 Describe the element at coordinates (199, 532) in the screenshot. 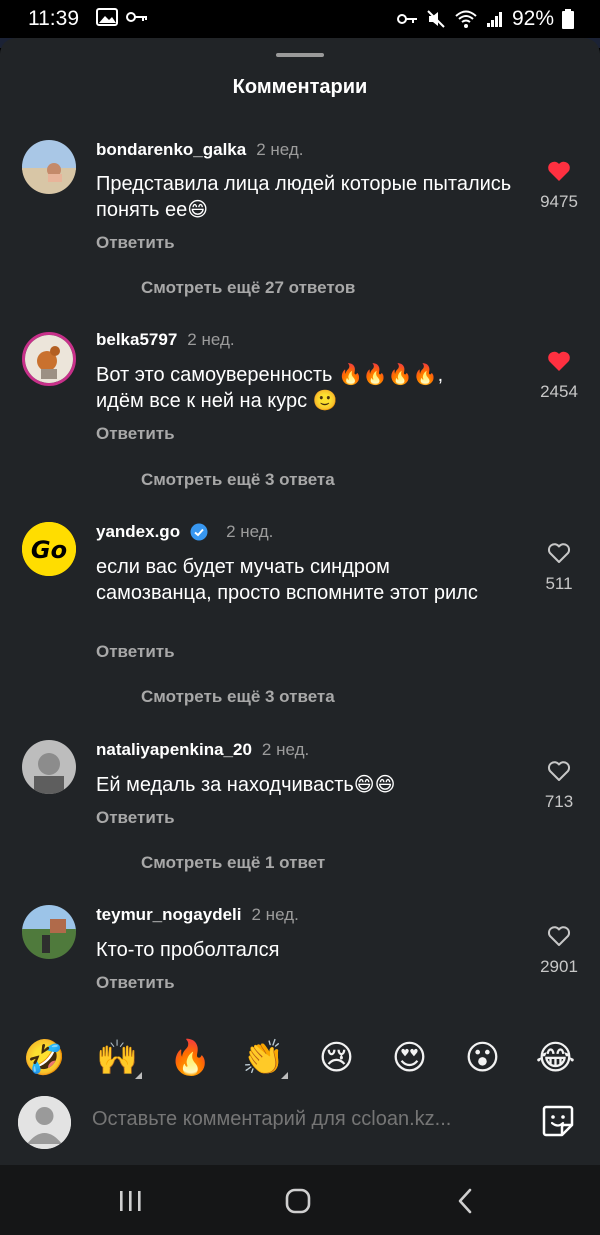

I see `verified-badge-icon` at that location.